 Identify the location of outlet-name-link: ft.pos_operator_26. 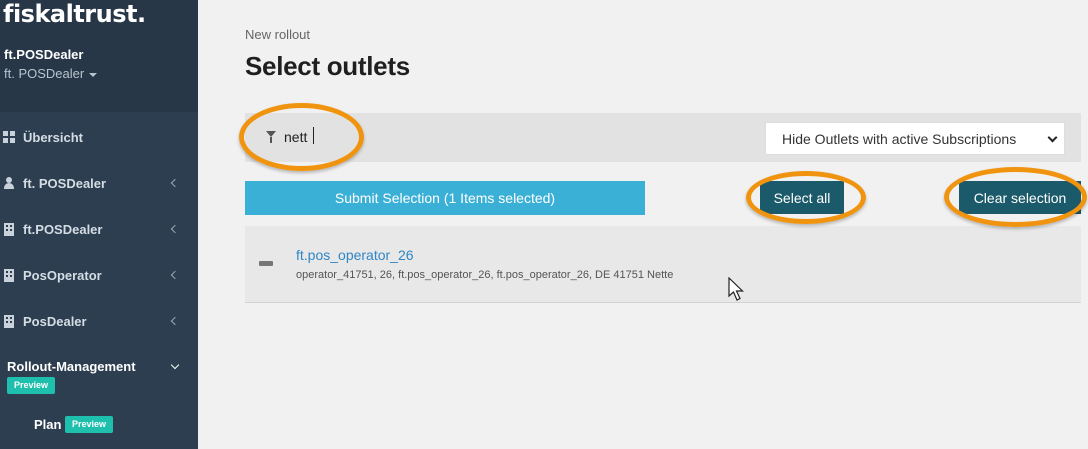
(355, 255).